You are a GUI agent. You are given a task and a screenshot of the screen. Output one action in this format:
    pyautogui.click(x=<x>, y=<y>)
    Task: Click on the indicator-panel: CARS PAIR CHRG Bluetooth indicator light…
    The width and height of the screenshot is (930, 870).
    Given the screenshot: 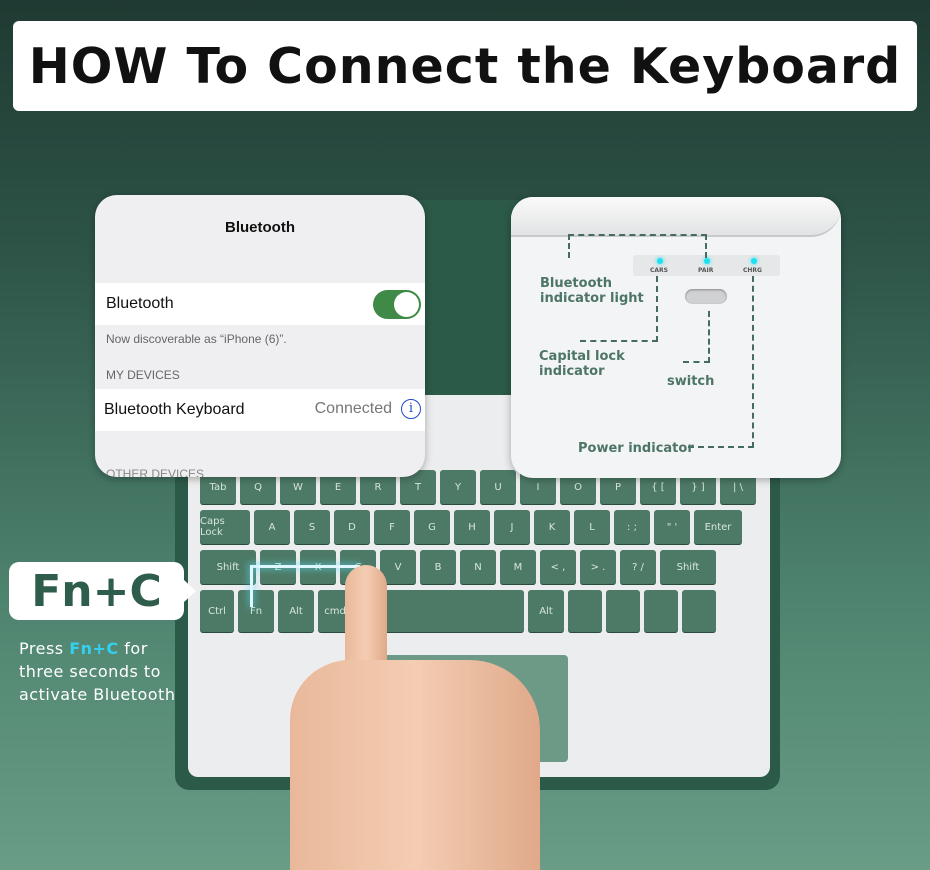 What is the action you would take?
    pyautogui.click(x=676, y=337)
    